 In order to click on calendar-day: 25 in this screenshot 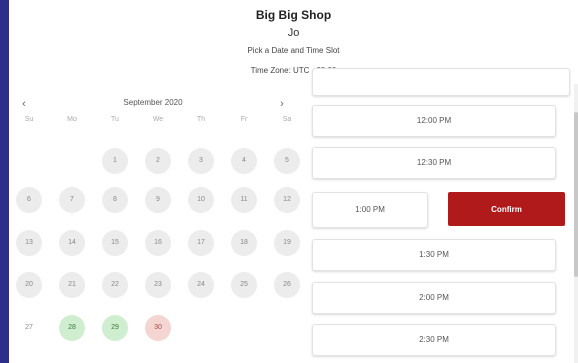, I will do `click(244, 285)`.